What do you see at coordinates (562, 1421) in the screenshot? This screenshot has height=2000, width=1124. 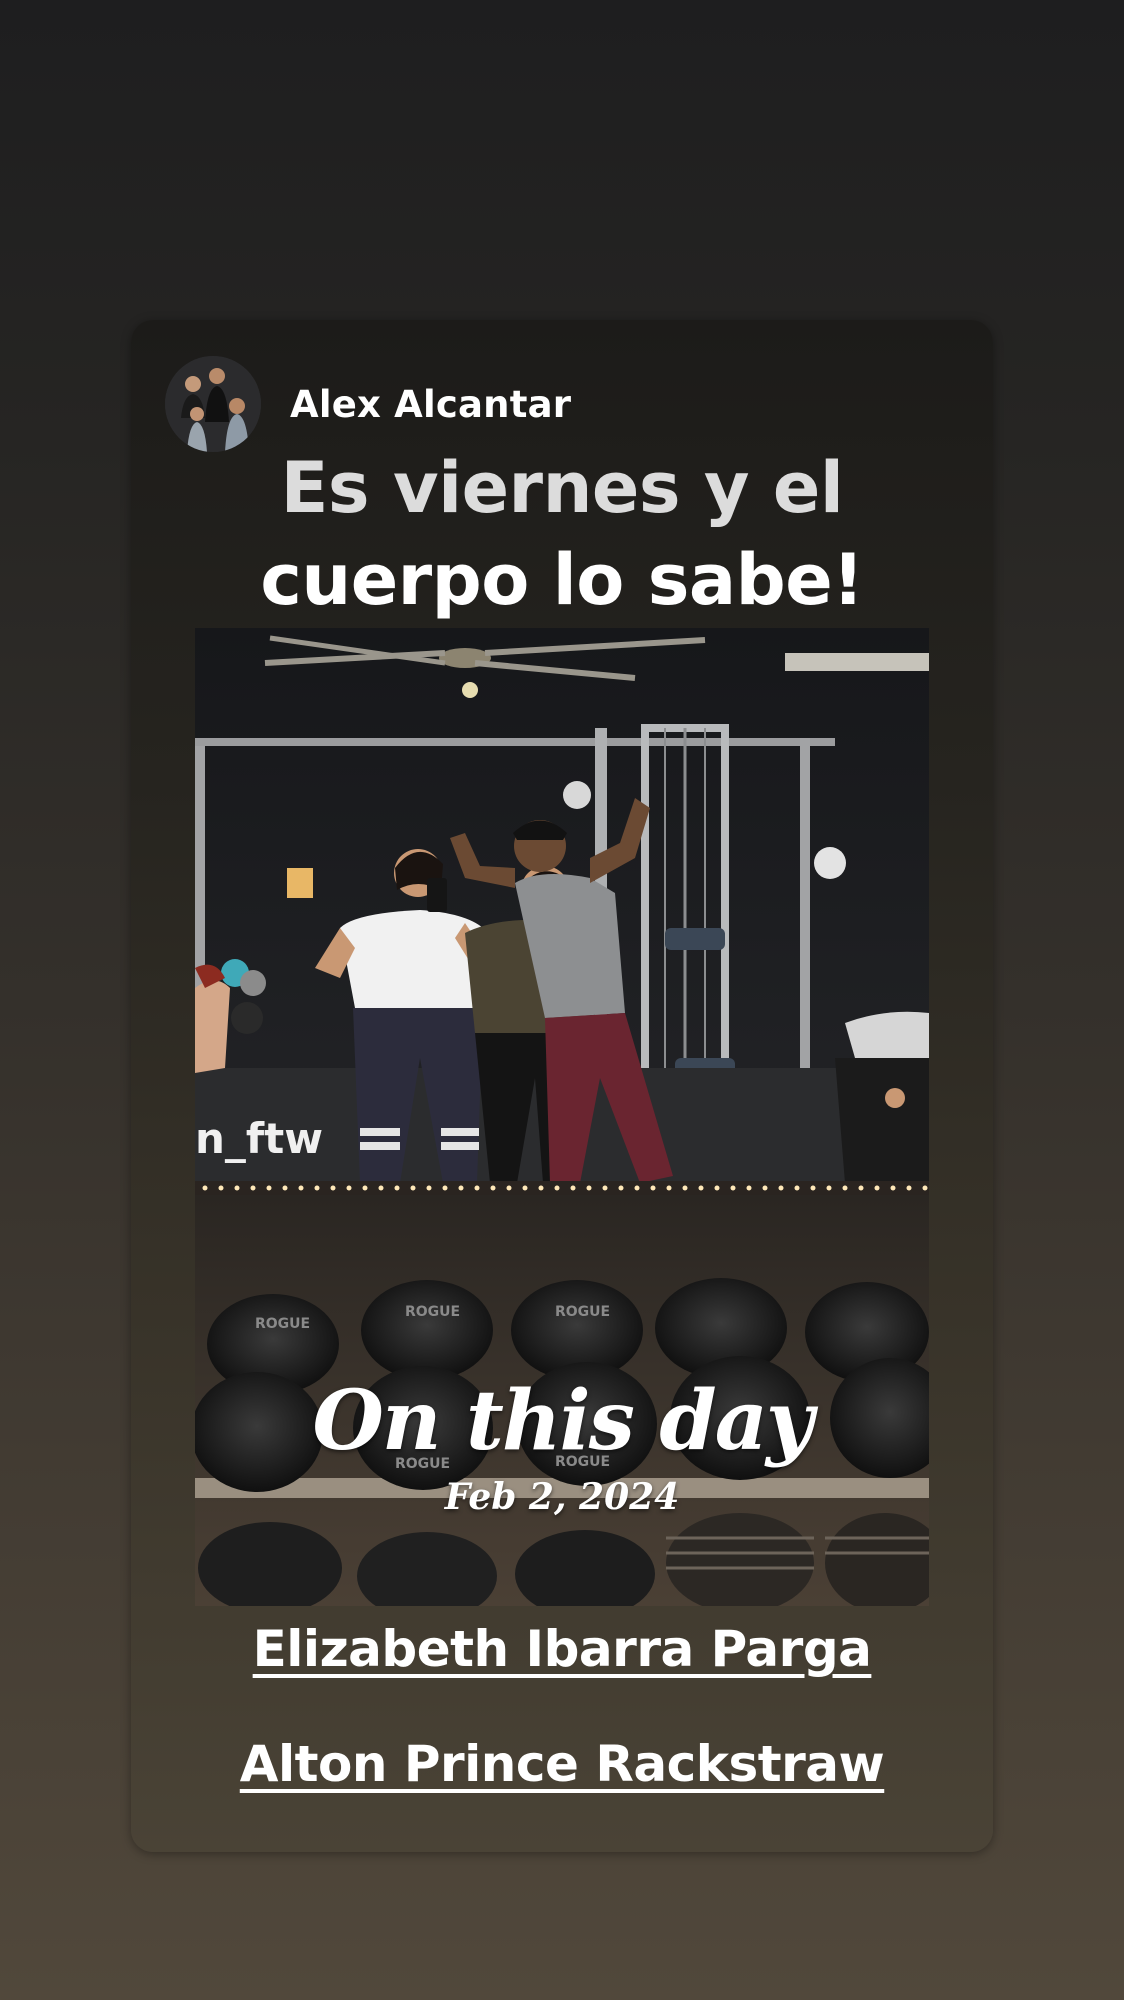 I see `memory-title: On this day` at bounding box center [562, 1421].